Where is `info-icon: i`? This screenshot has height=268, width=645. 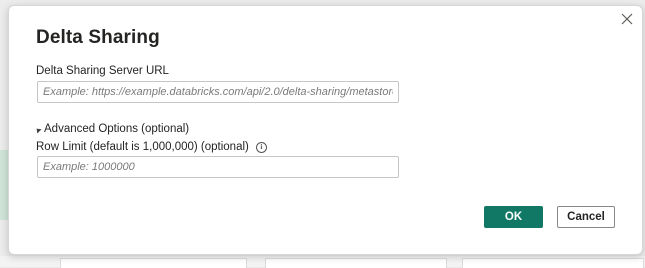 info-icon: i is located at coordinates (261, 147).